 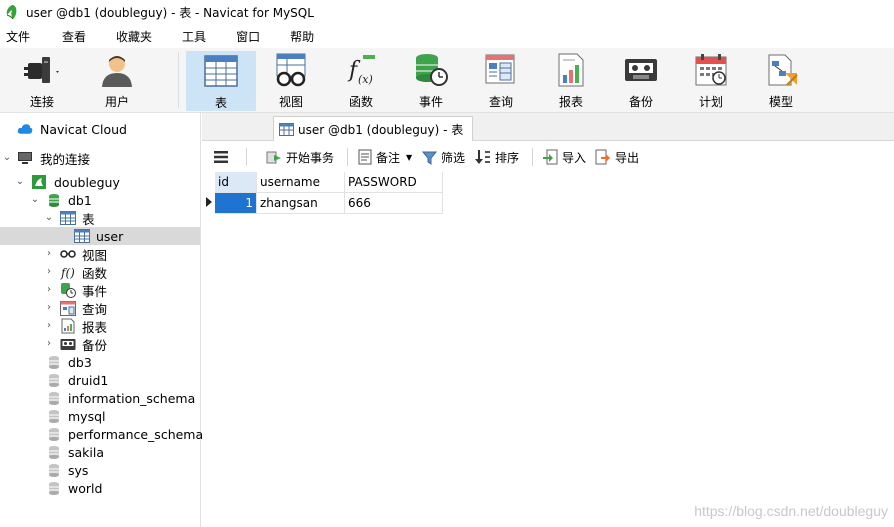 What do you see at coordinates (301, 203) in the screenshot?
I see `cell-username: zhangsan` at bounding box center [301, 203].